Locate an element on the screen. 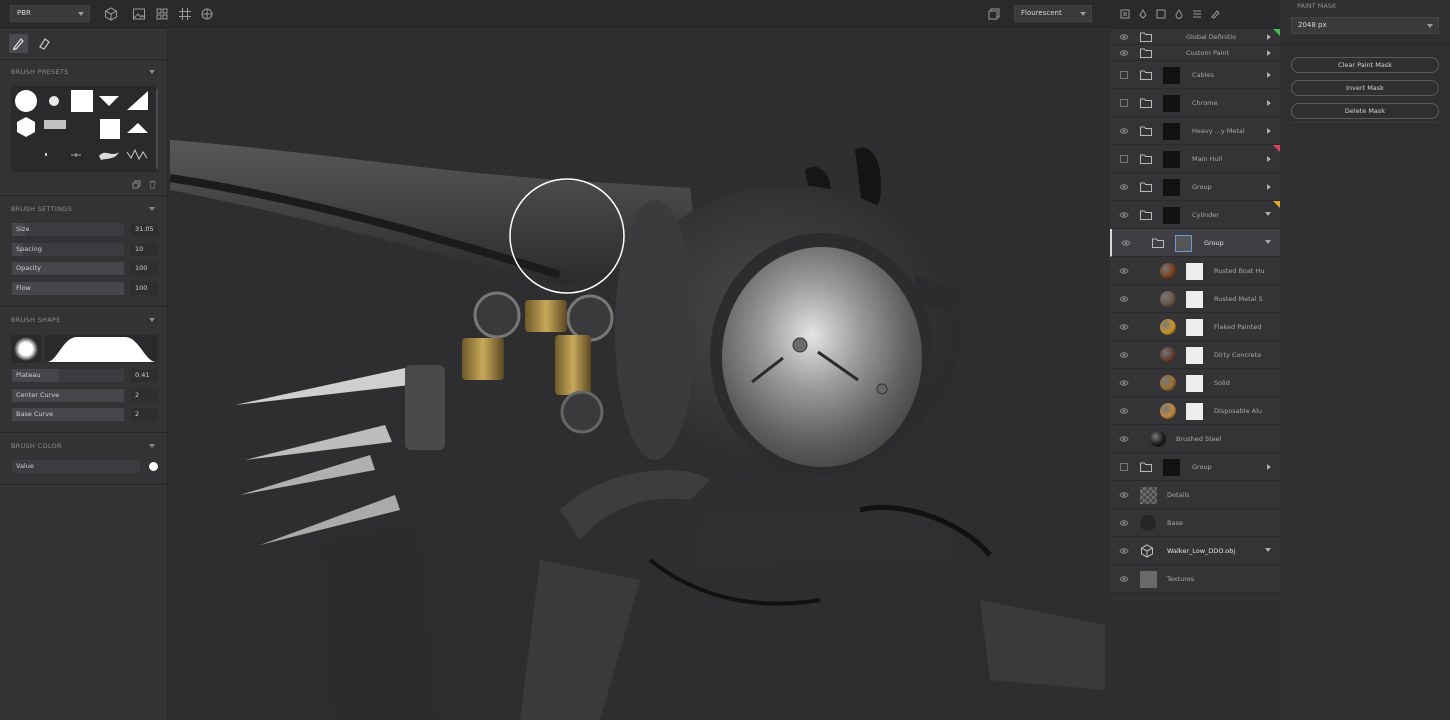  layer-flaked-painted: Flaked Painted is located at coordinates (1195, 327).